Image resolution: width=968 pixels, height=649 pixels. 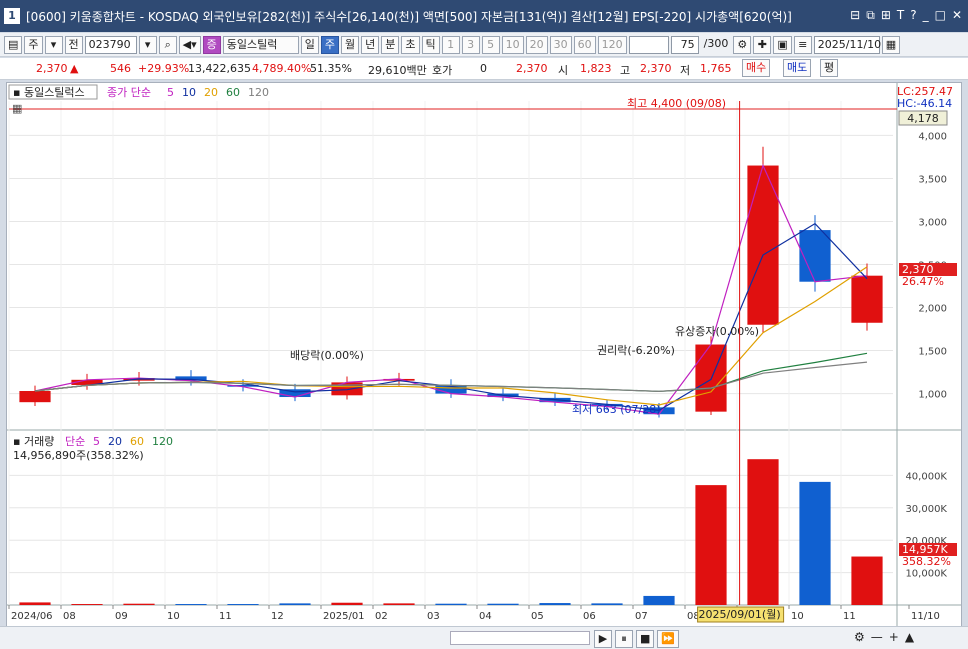 I want to click on offering-annotation: 유상증자(0.00%), so click(x=717, y=331).